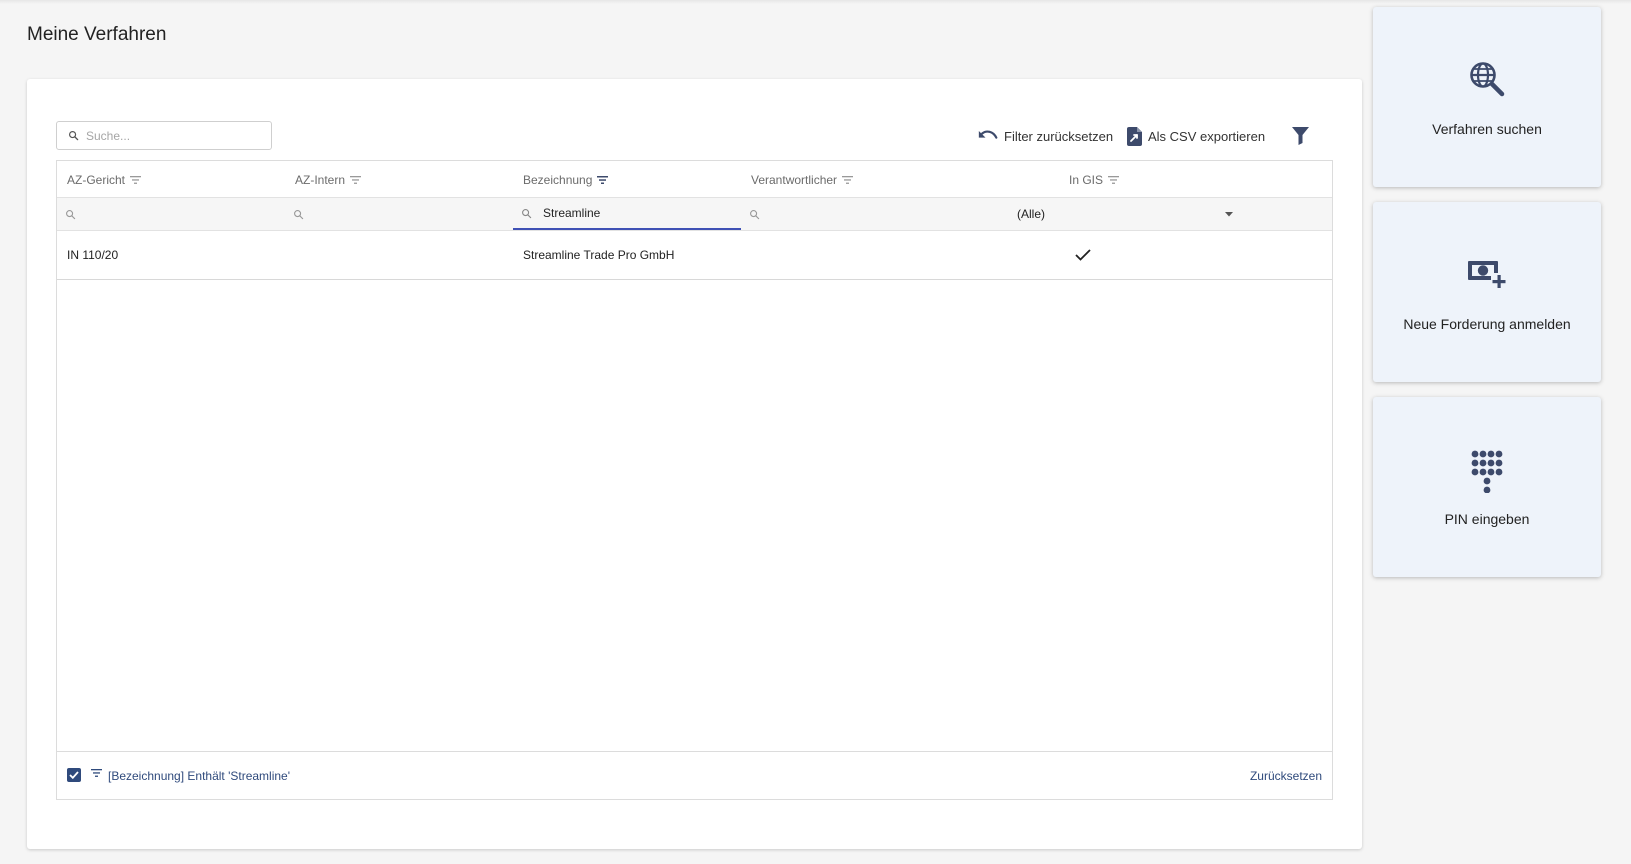 The height and width of the screenshot is (864, 1631). I want to click on column-label: AZ-Gericht, so click(96, 179).